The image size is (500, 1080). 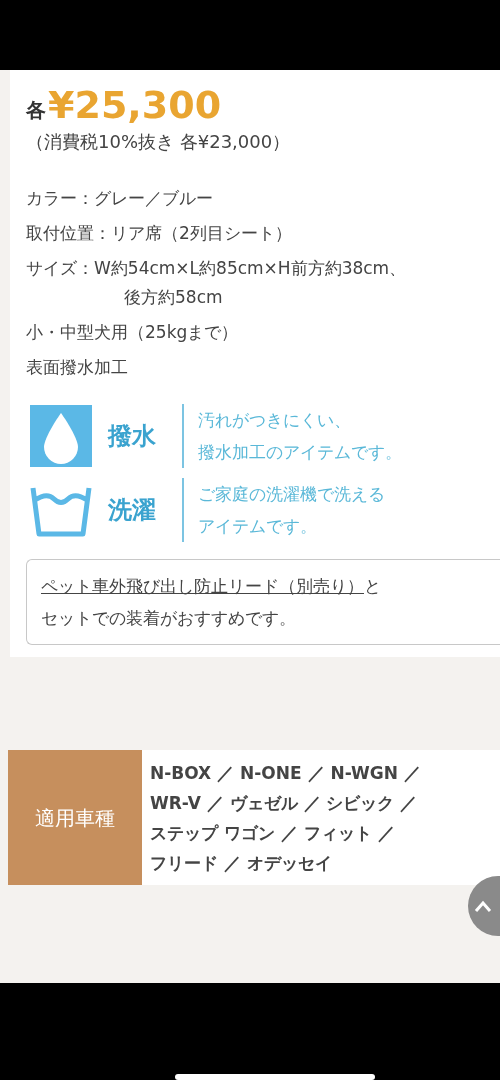 I want to click on chevron-up-icon, so click(x=483, y=906).